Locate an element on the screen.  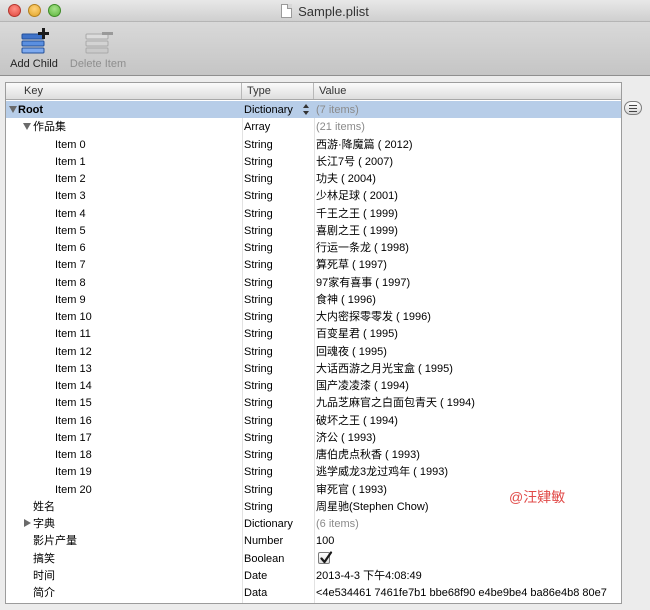
row-key: 字典 is located at coordinates (124, 523).